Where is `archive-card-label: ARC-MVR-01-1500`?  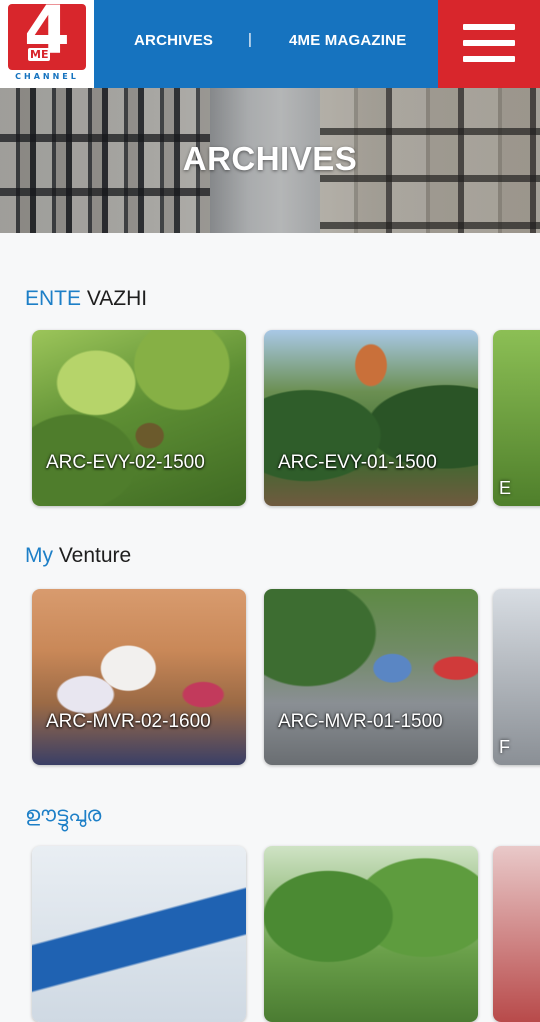 archive-card-label: ARC-MVR-01-1500 is located at coordinates (360, 721).